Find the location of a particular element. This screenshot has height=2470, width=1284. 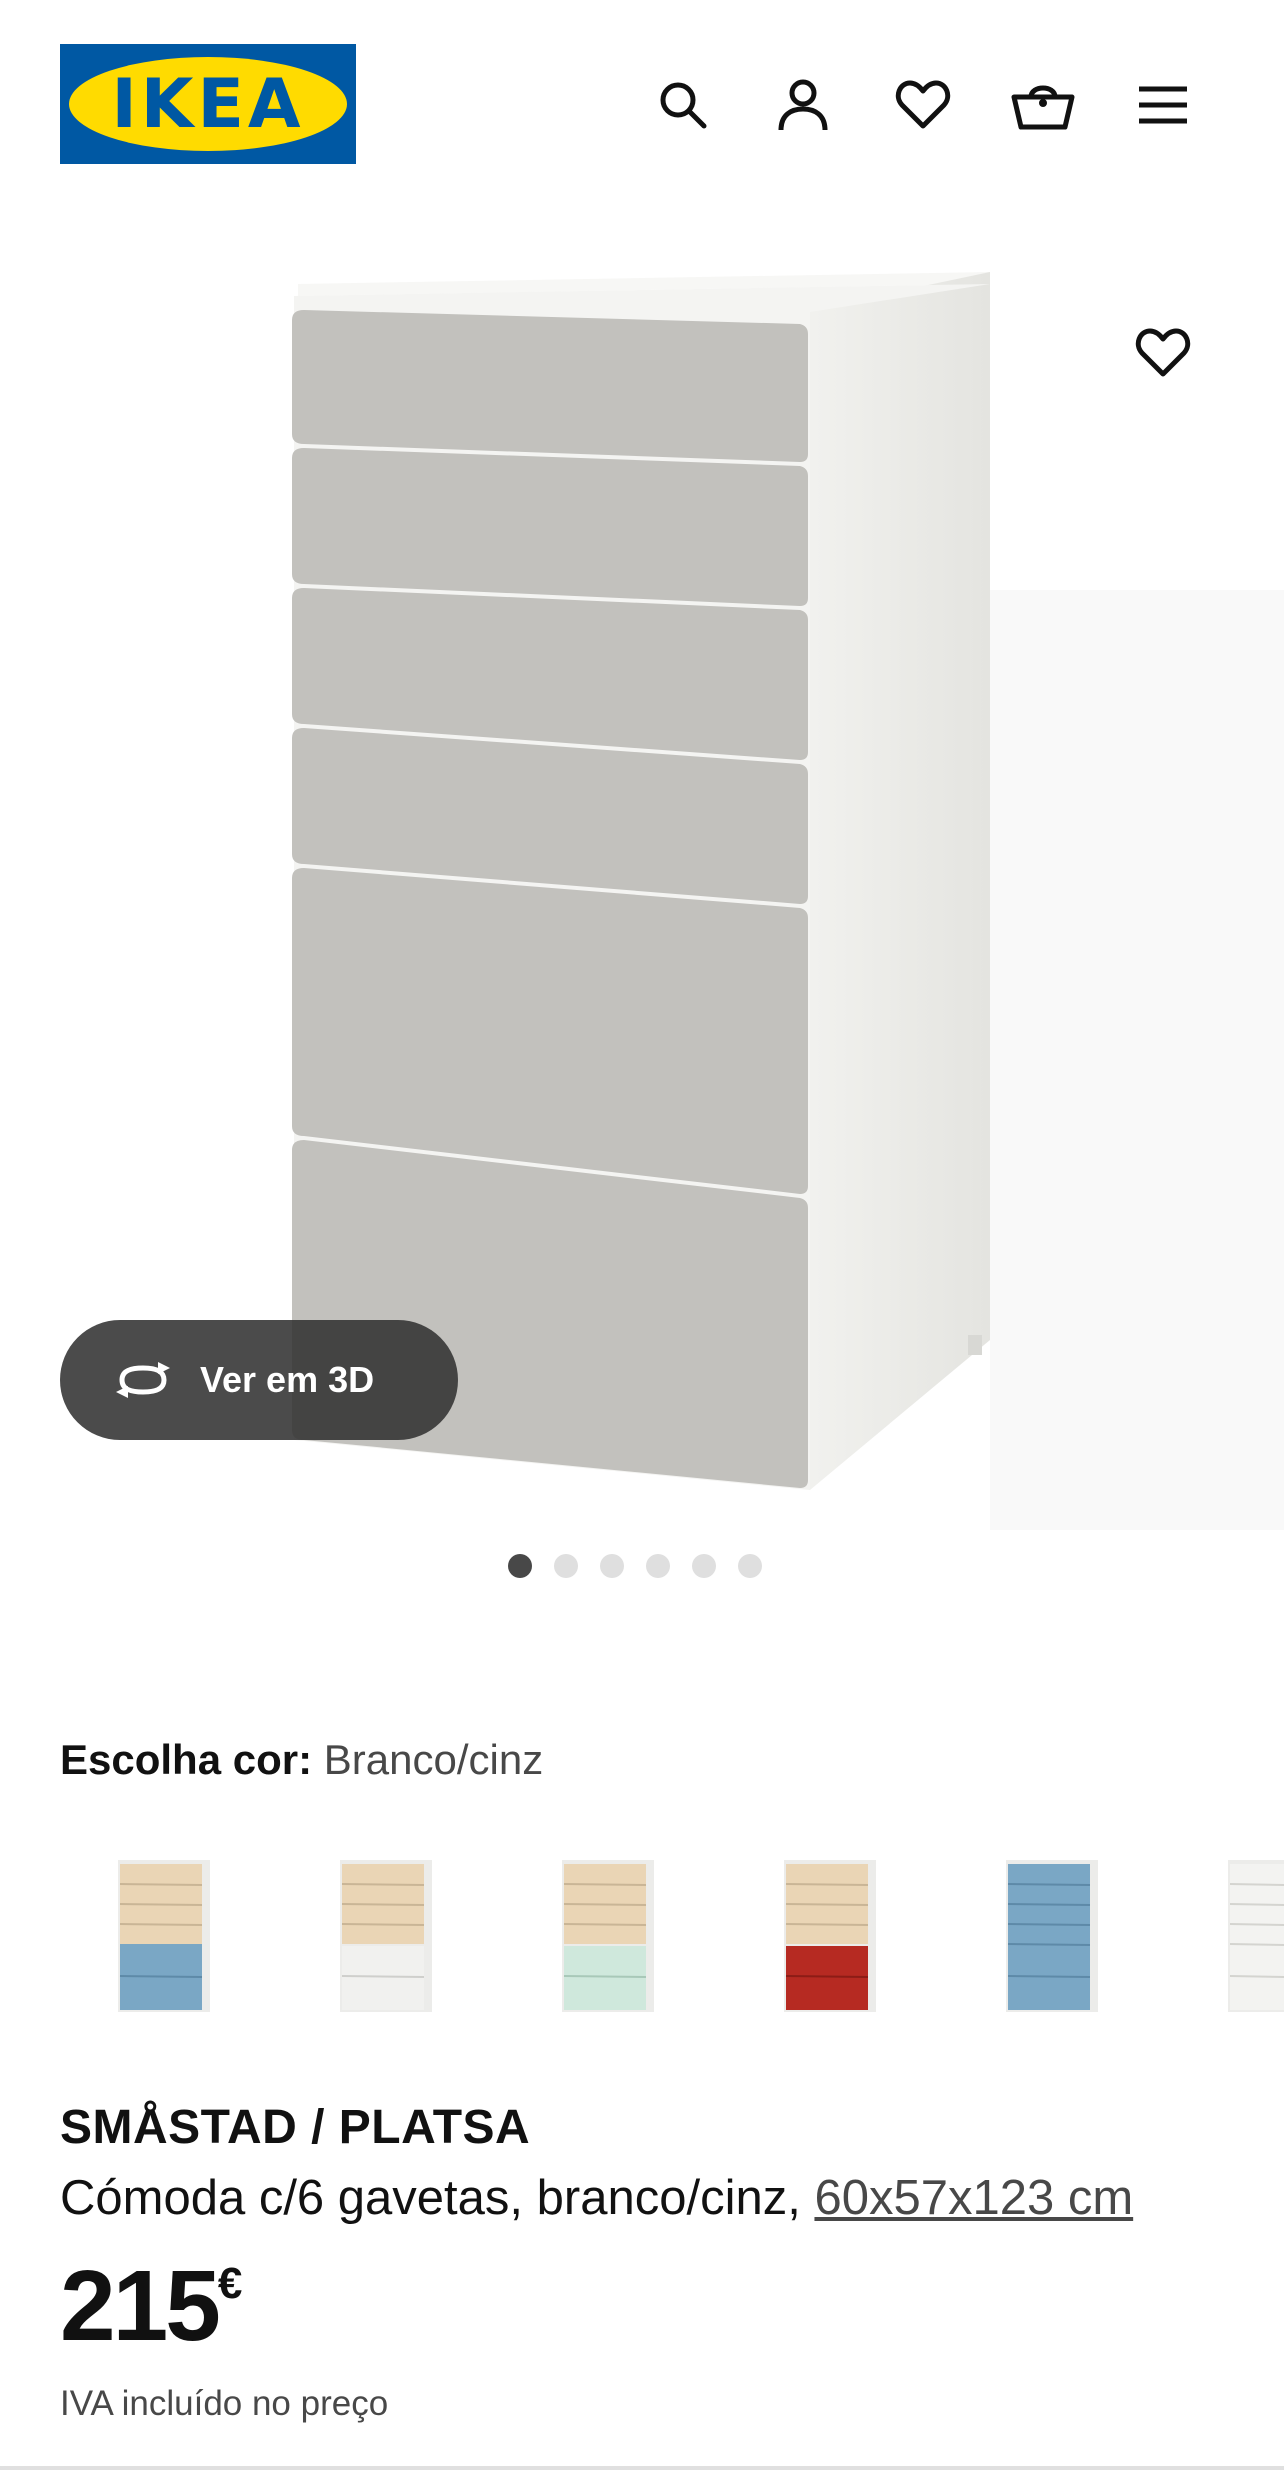

color-swatch-blue is located at coordinates (1046, 1935).